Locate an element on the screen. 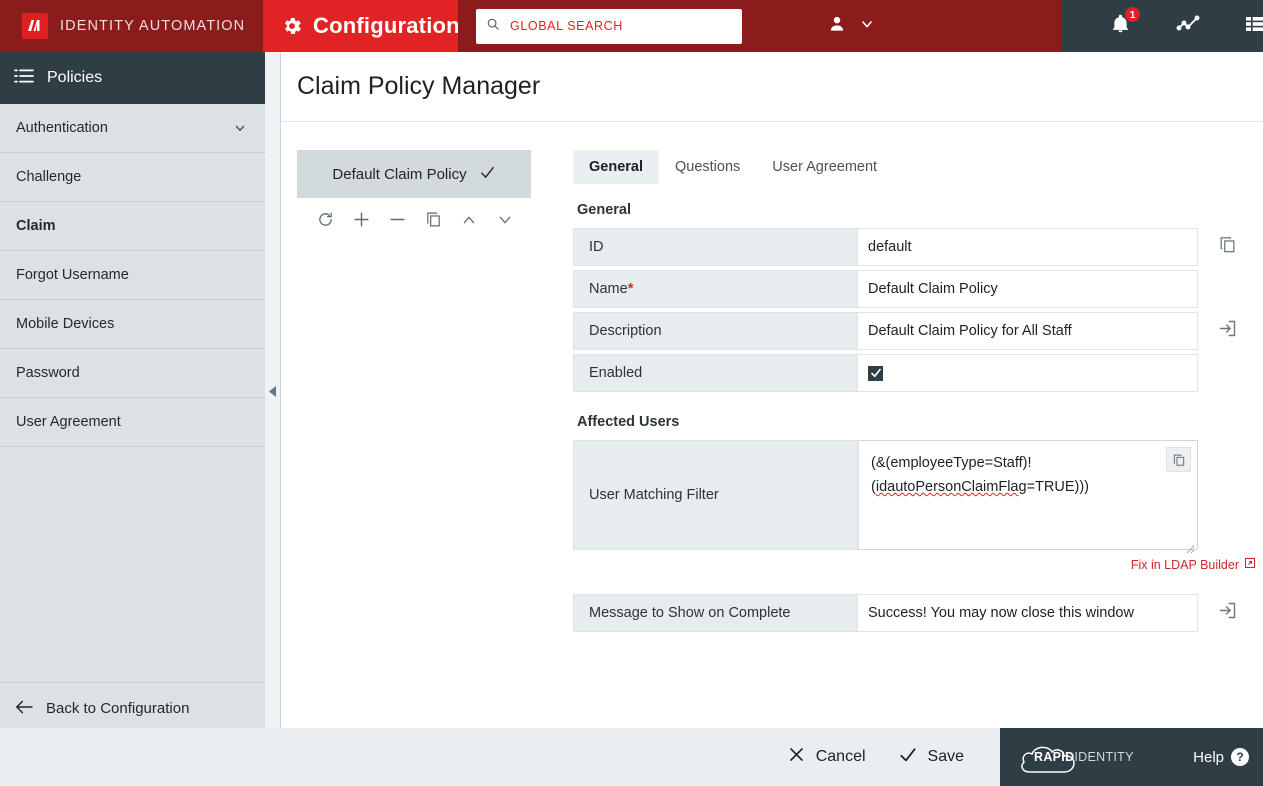  tab-user-agreement: User Agreement is located at coordinates (824, 167).